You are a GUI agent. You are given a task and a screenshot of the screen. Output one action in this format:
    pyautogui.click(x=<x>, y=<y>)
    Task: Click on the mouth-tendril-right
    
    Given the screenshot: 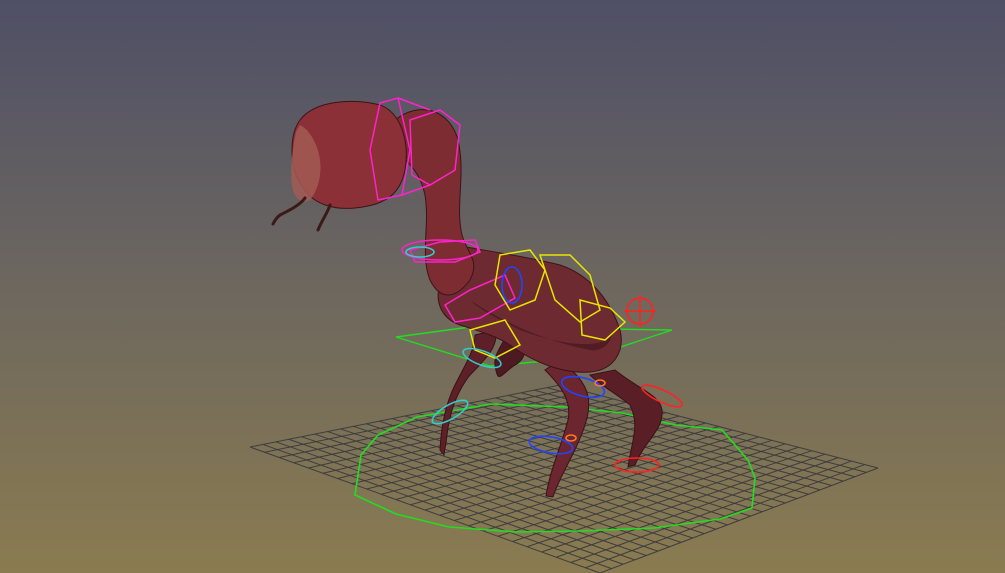 What is the action you would take?
    pyautogui.click(x=324, y=217)
    